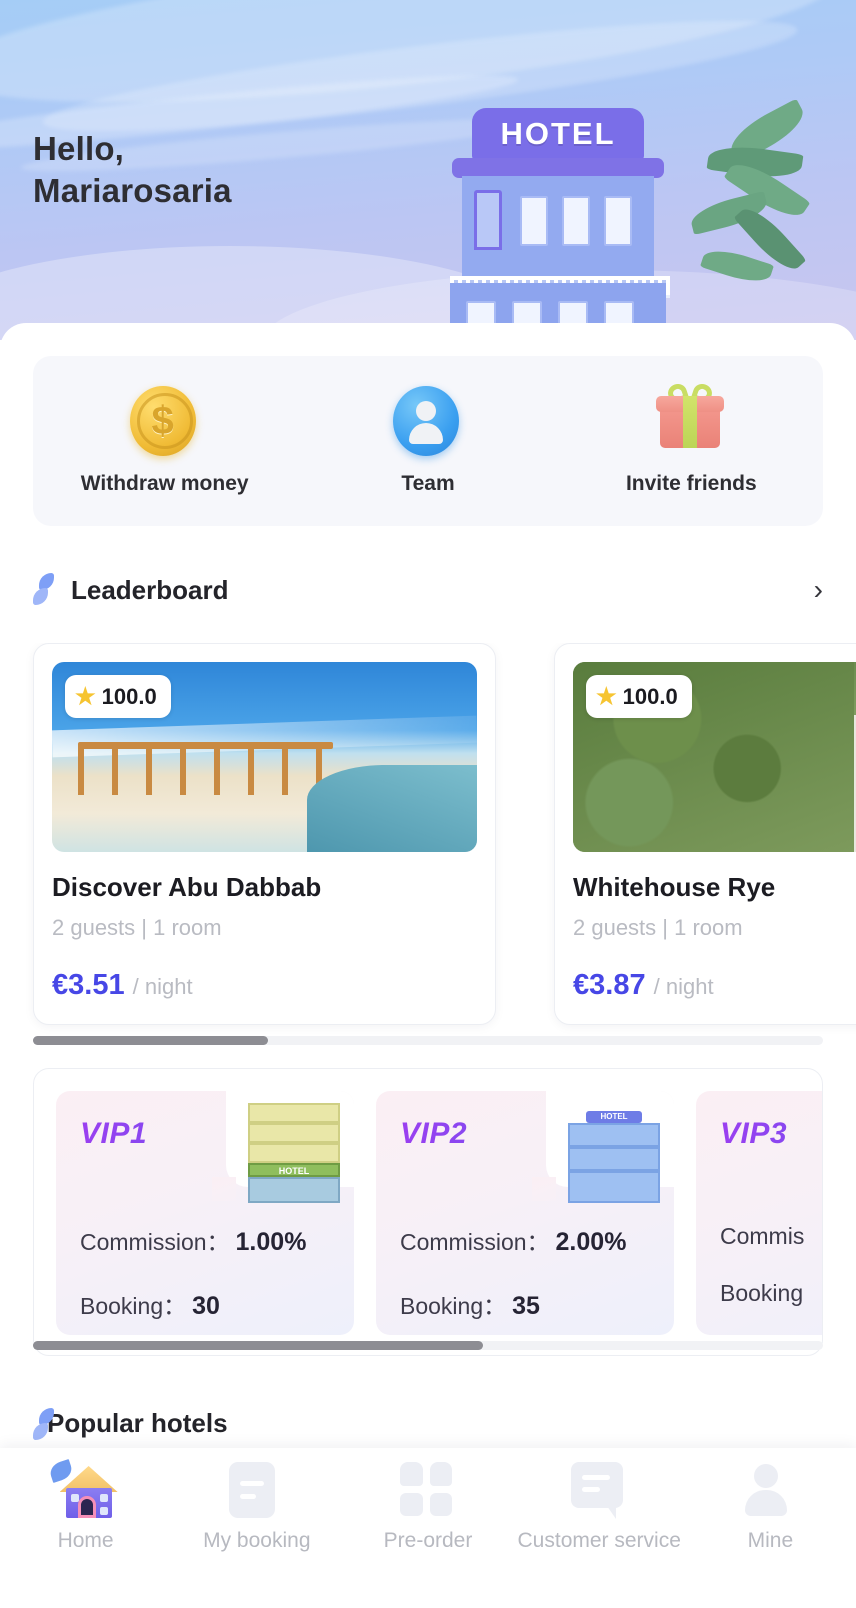 The height and width of the screenshot is (1608, 856). I want to click on hotel-balcony-door, so click(488, 220).